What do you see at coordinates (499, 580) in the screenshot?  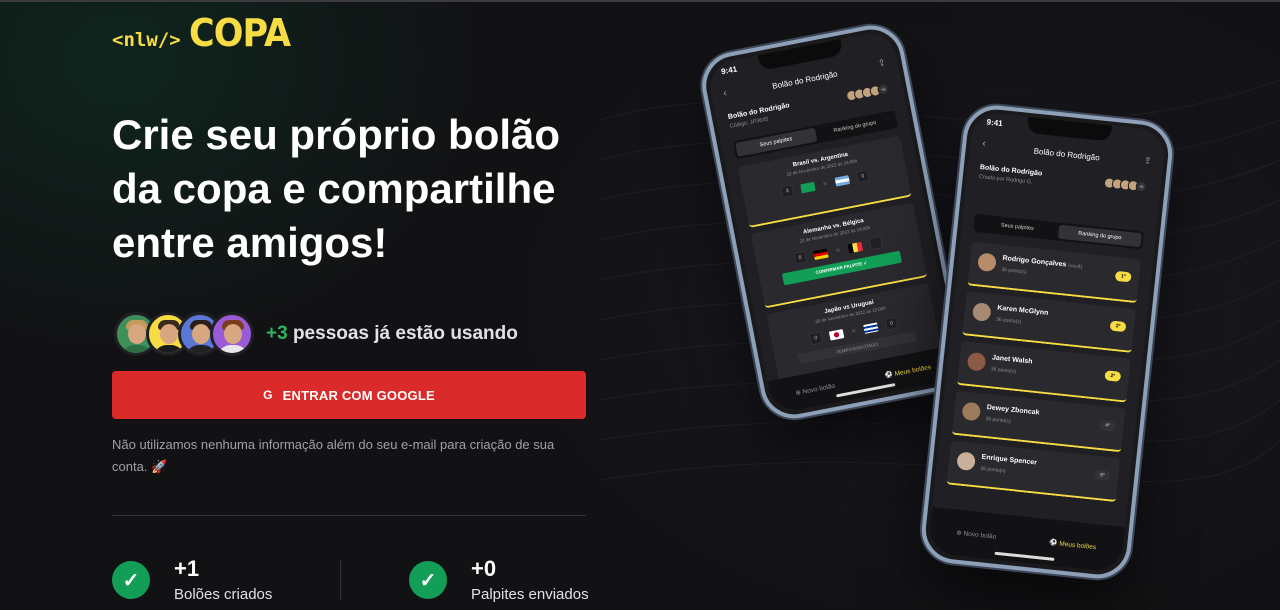 I see `stat-guesses-sent: ✓ +0 Palpites enviados` at bounding box center [499, 580].